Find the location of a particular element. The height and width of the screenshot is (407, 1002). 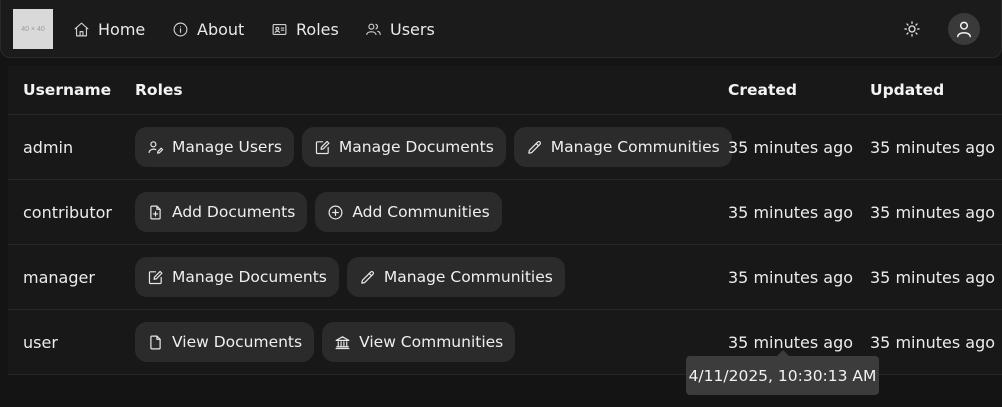

role-chip-add-communities: Add Communities is located at coordinates (408, 212).